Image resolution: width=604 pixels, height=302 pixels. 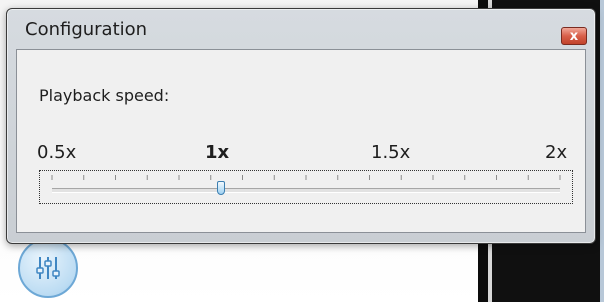 I want to click on playback-speed-label: Playback speed:, so click(x=104, y=95).